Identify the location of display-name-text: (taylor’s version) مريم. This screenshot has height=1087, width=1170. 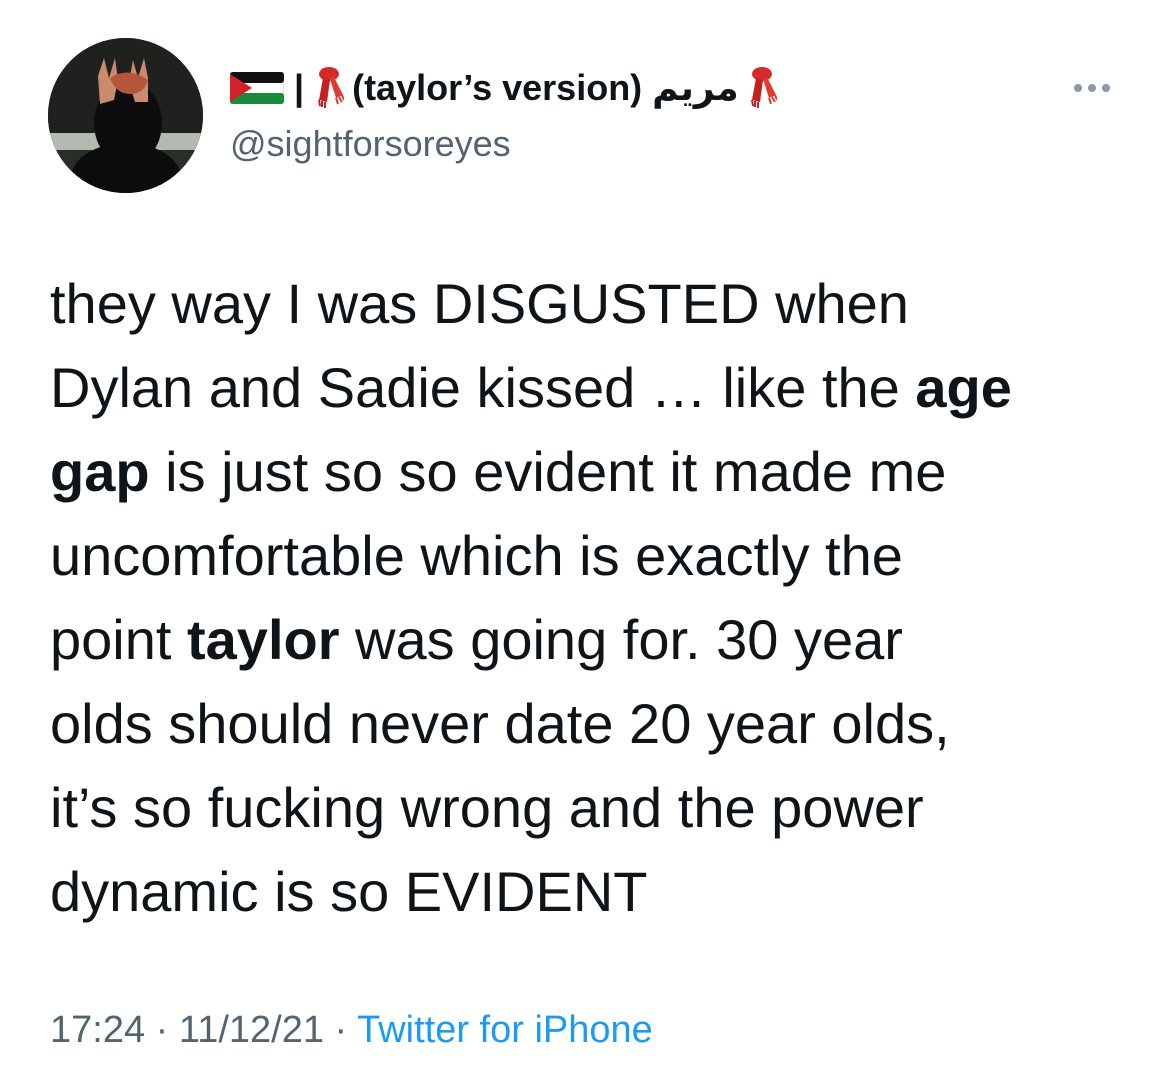
(545, 87).